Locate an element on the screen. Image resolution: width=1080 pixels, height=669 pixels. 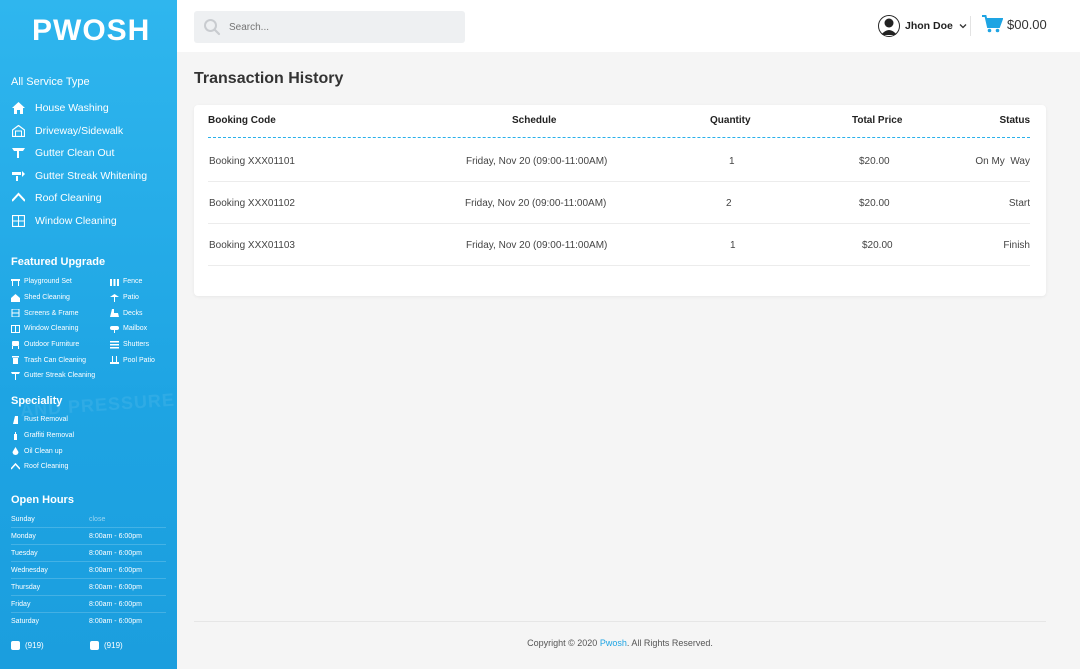
garage-icon is located at coordinates (18, 130).